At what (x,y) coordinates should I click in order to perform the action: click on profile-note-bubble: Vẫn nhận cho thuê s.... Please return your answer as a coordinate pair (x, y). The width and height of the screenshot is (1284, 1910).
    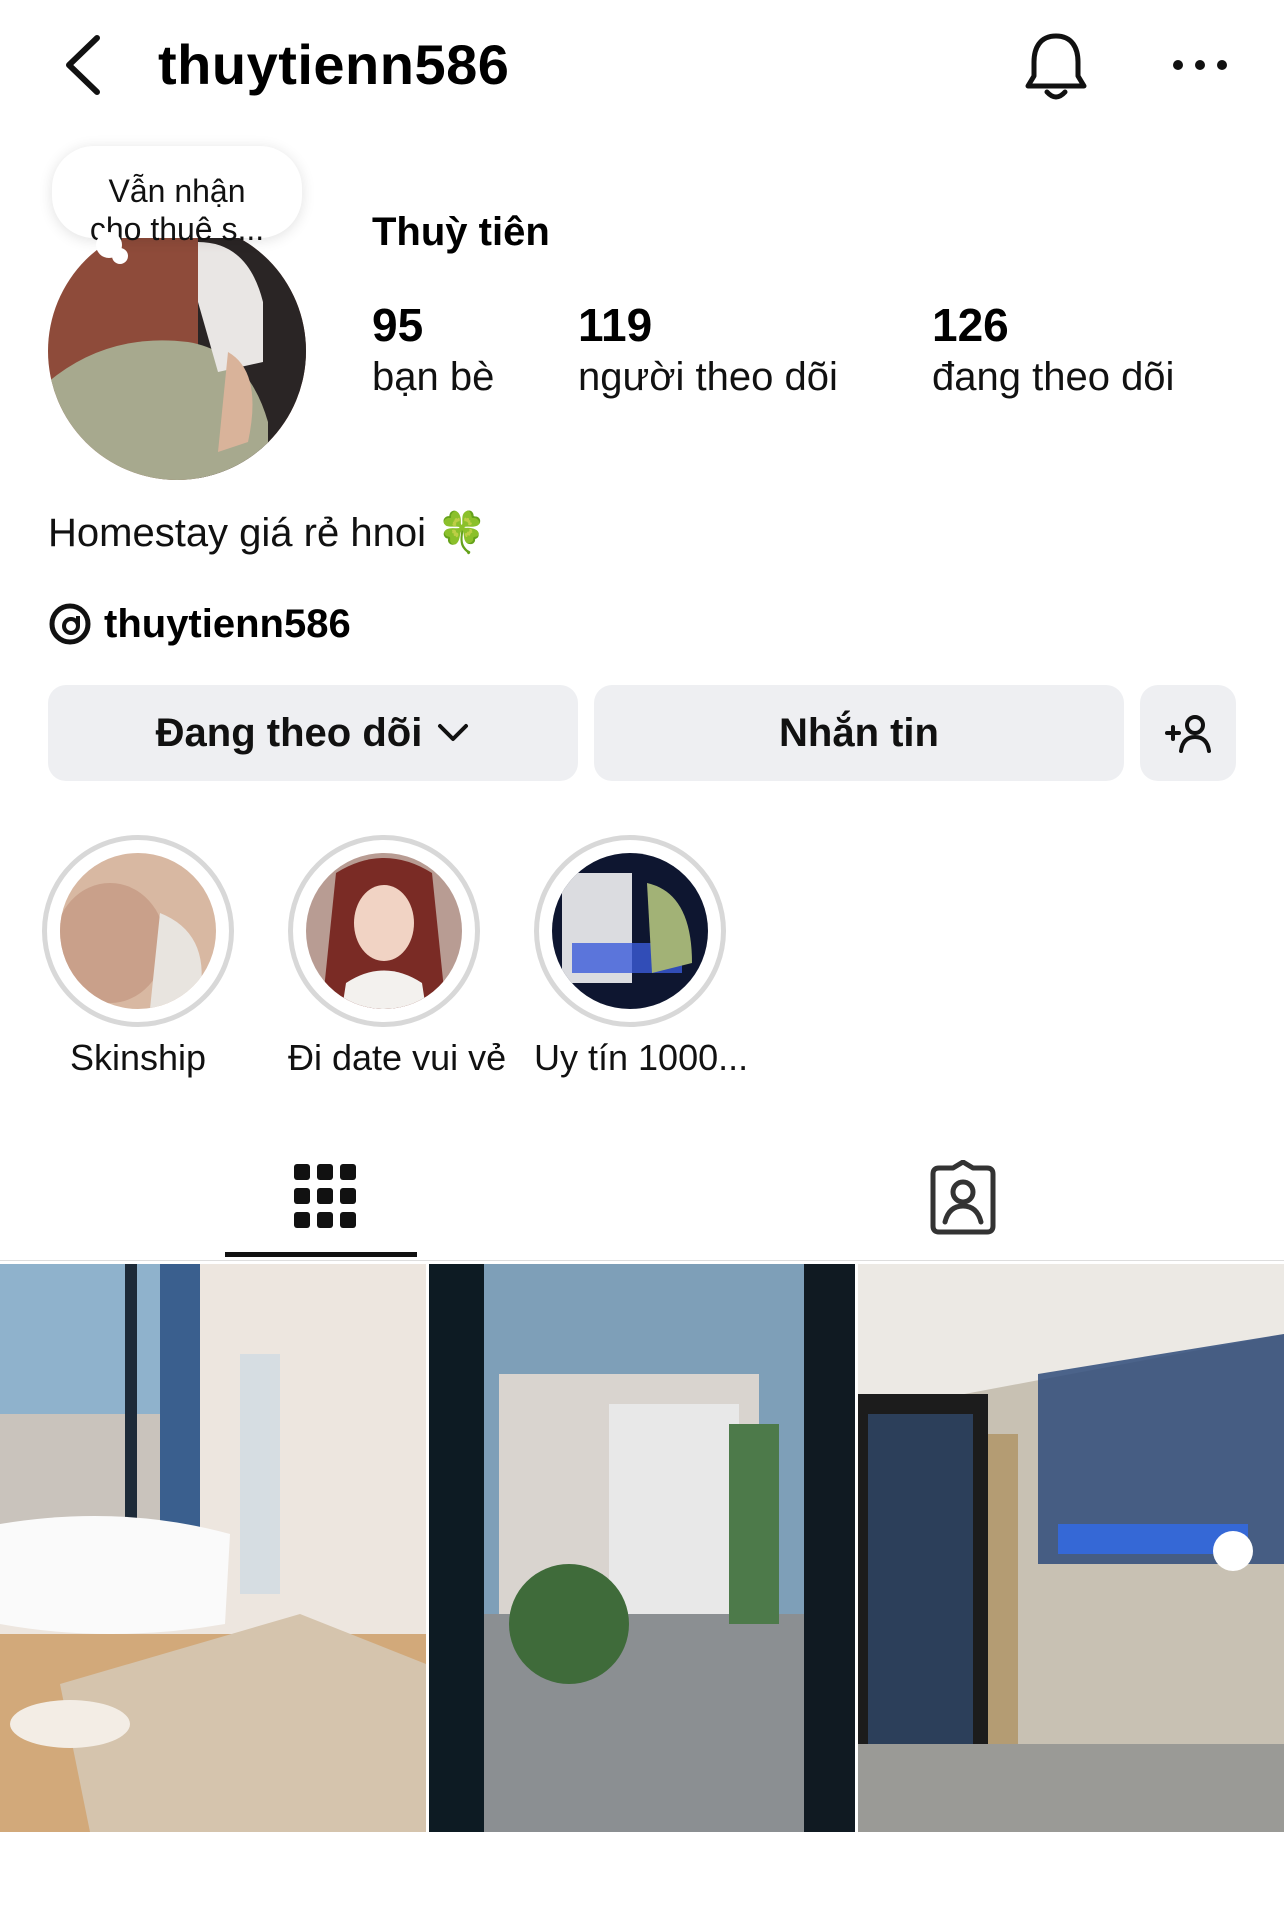
    Looking at the image, I should click on (177, 196).